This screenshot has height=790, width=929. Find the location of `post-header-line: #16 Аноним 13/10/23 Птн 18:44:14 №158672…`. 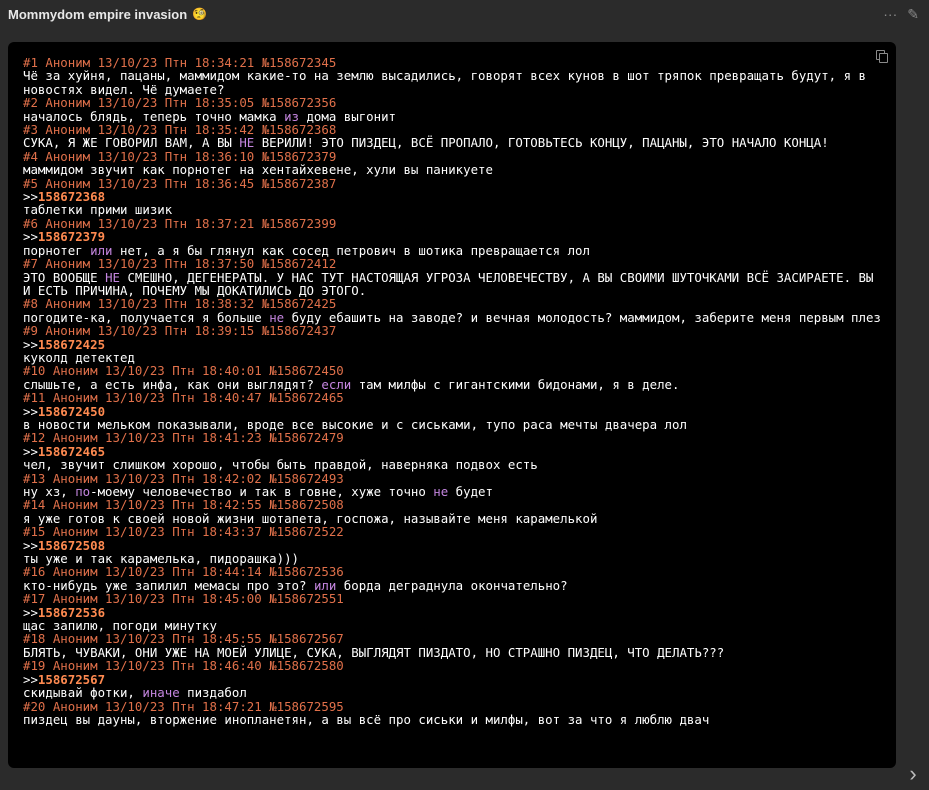

post-header-line: #16 Аноним 13/10/23 Птн 18:44:14 №158672… is located at coordinates (183, 572).